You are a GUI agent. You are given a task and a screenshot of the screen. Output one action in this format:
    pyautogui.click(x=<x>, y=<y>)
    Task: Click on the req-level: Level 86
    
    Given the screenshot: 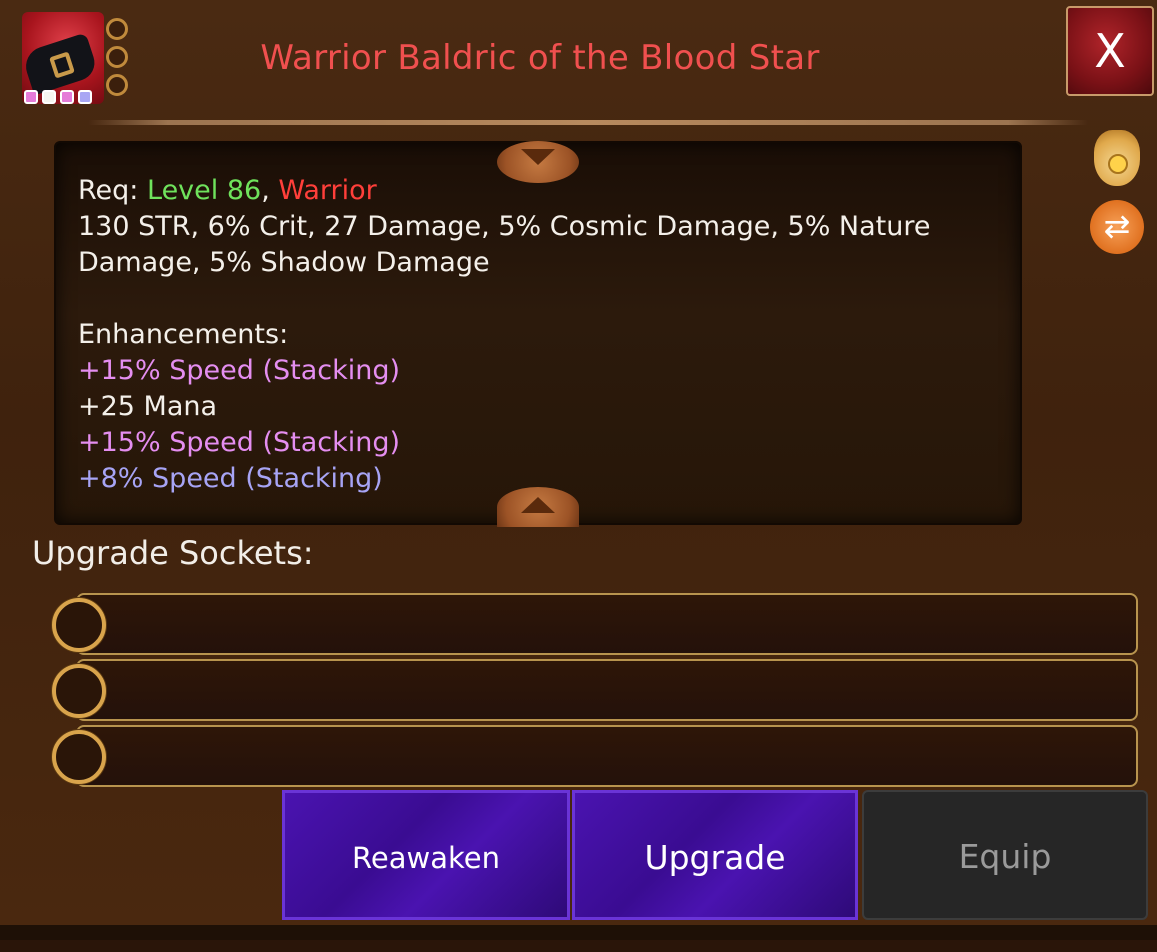 What is the action you would take?
    pyautogui.click(x=204, y=190)
    